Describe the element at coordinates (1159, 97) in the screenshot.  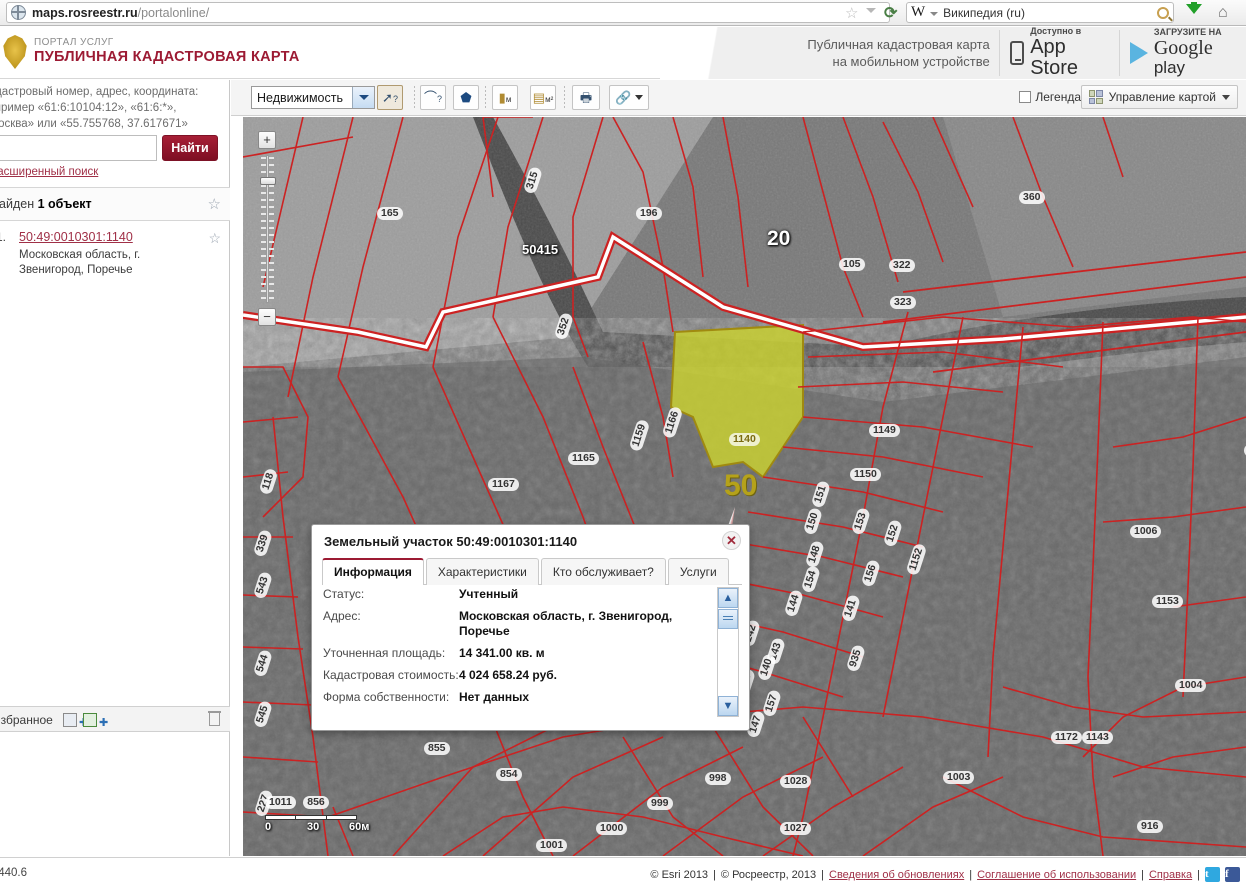
I see `map-control-button: Управление картой` at that location.